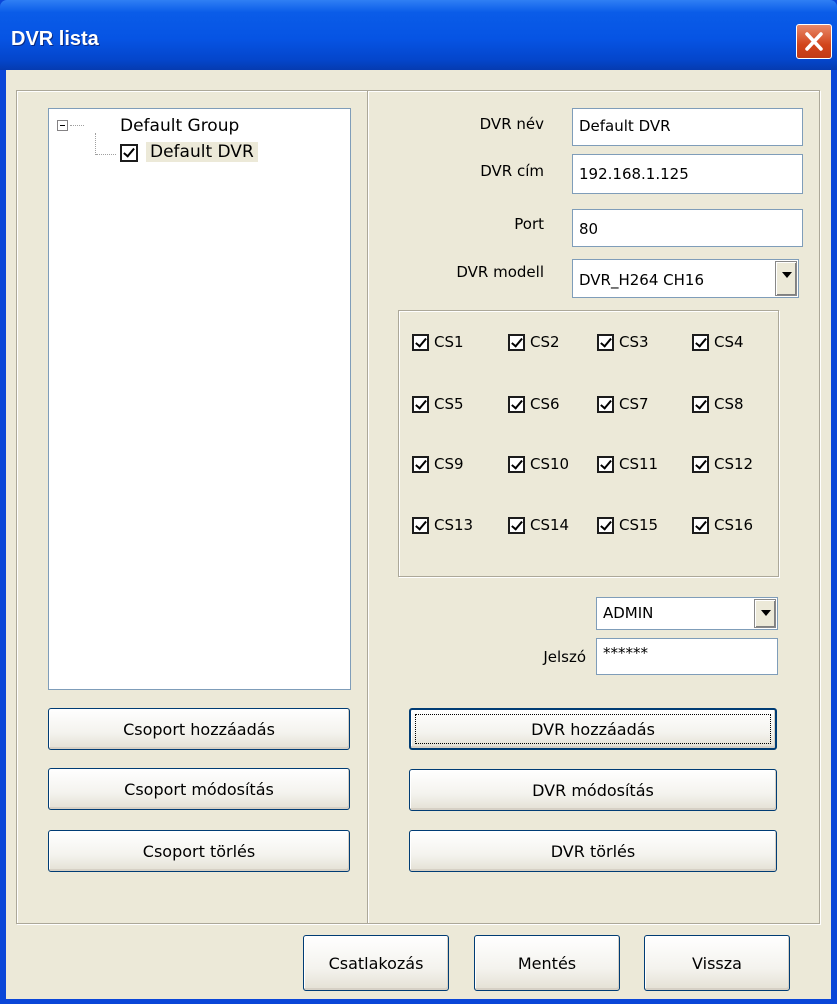  I want to click on channel-label: CS5, so click(449, 404).